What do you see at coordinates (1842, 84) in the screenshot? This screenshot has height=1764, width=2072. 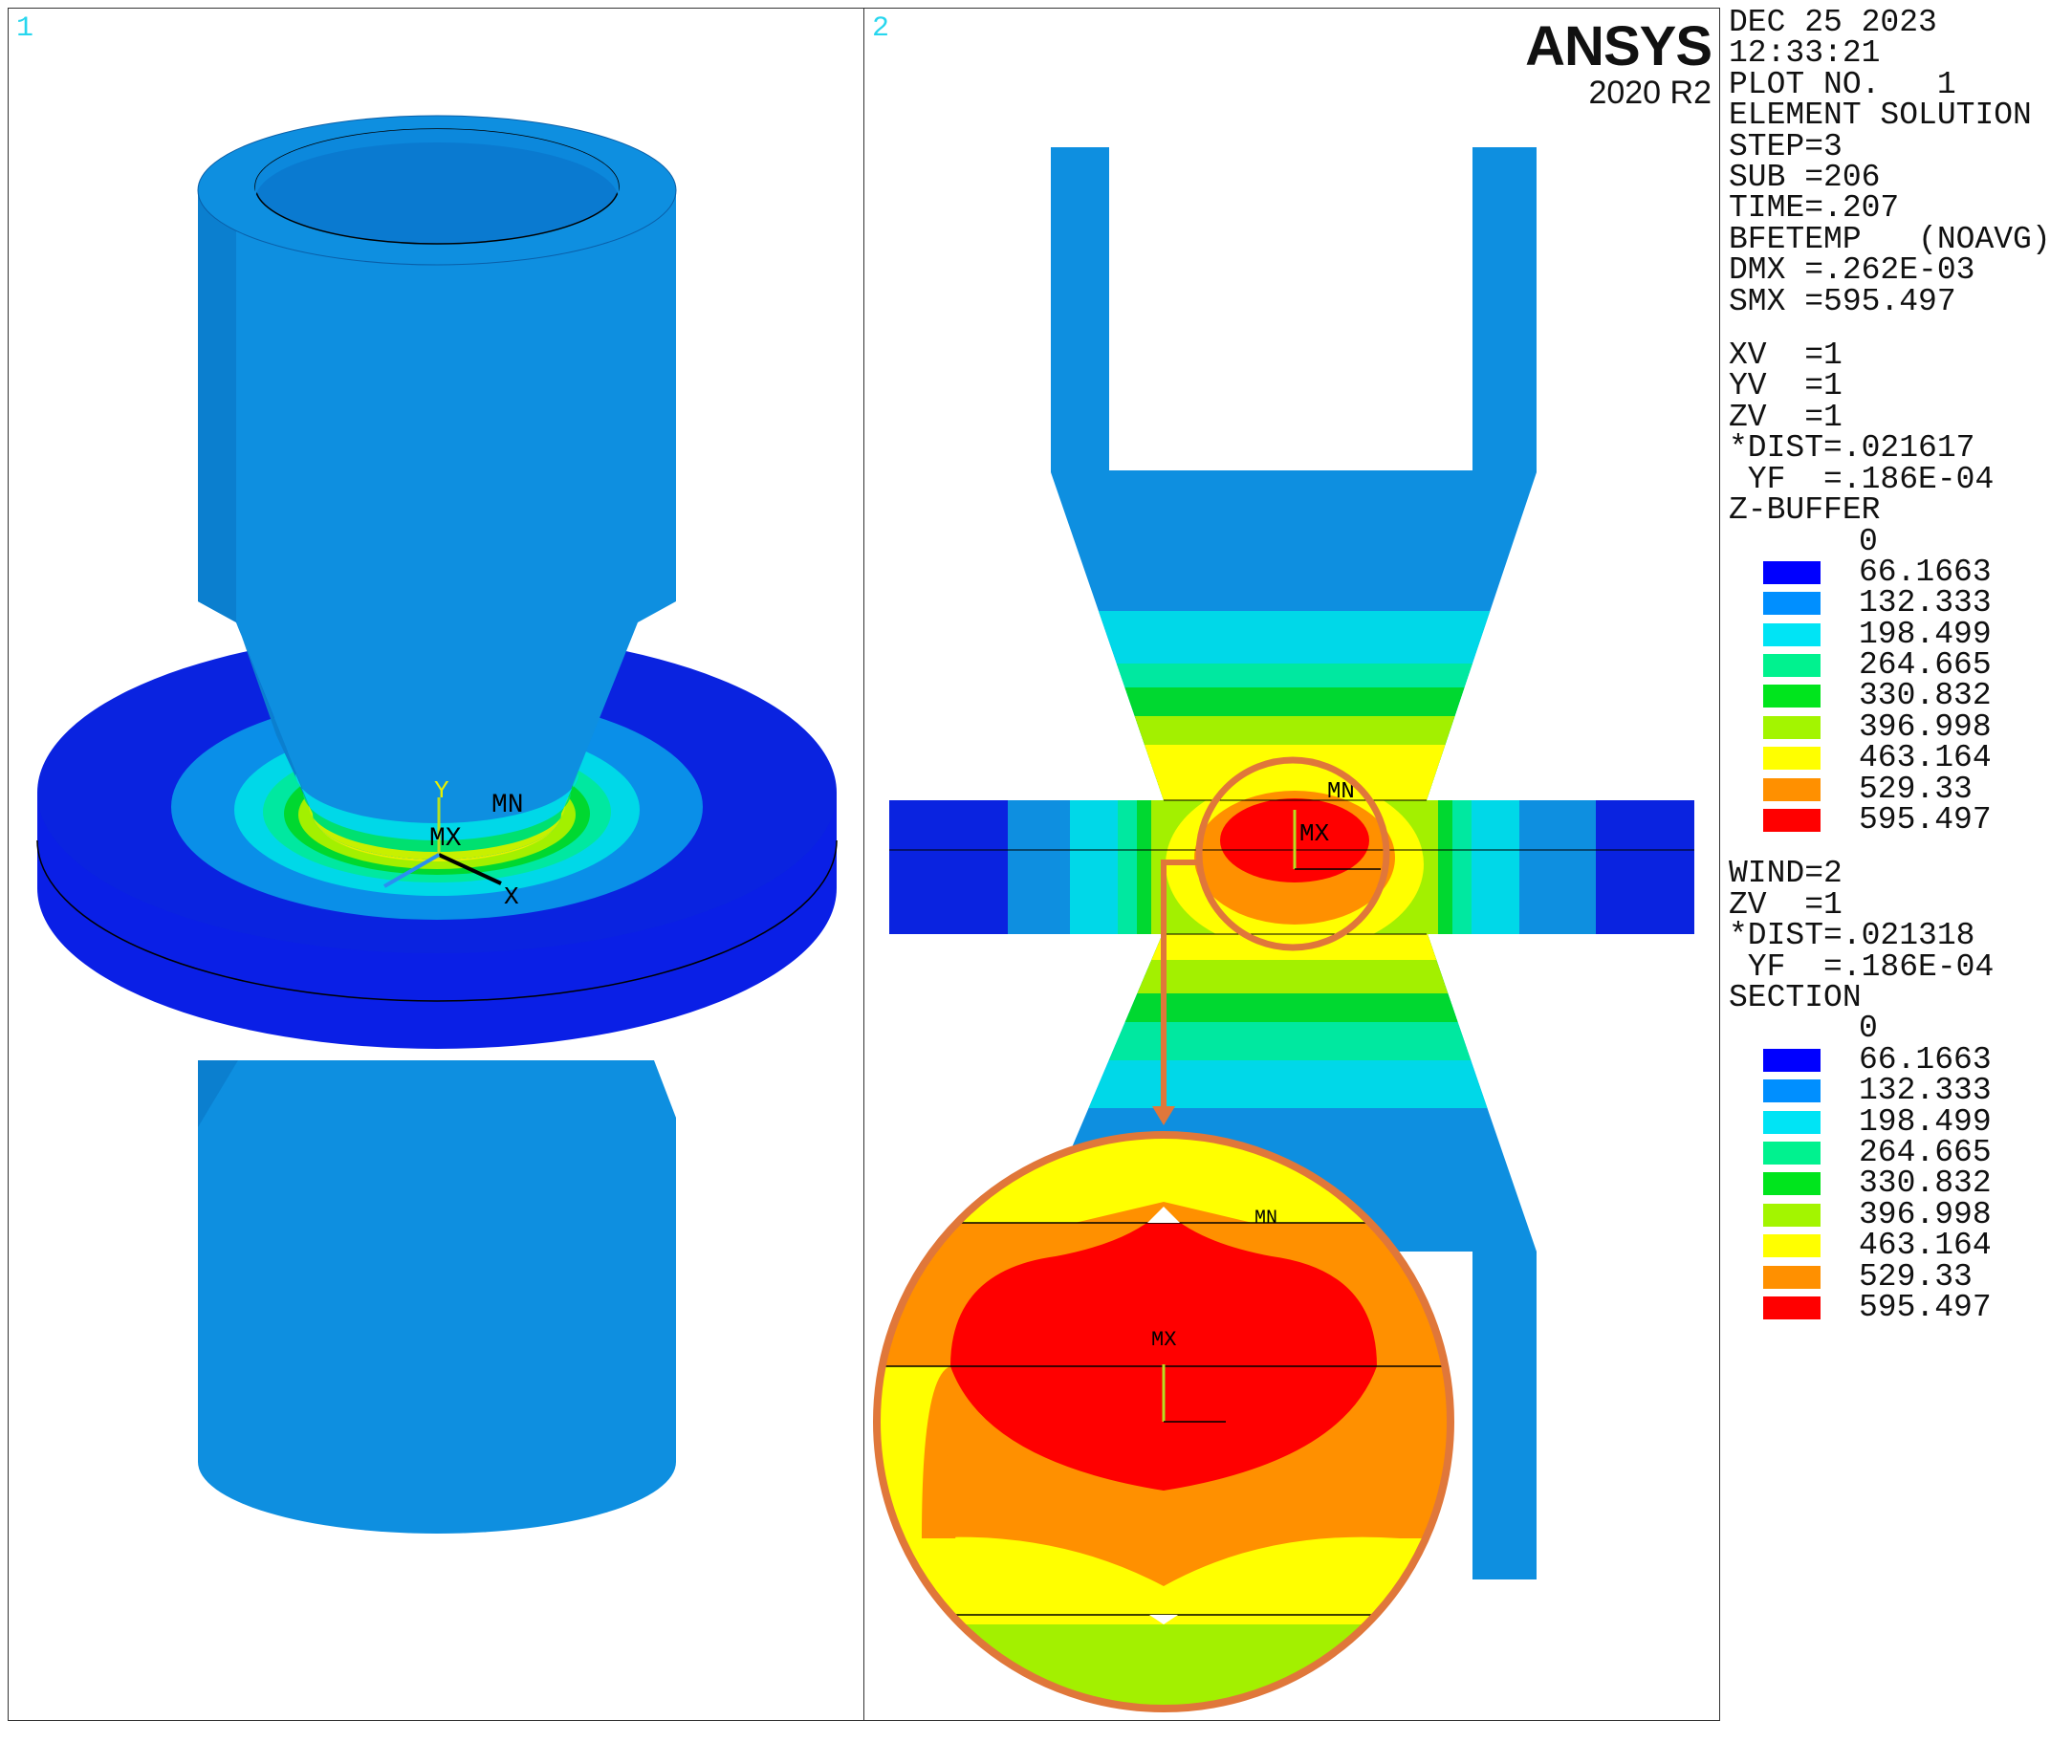 I see `info-plot-no: PLOT NO. 1` at bounding box center [1842, 84].